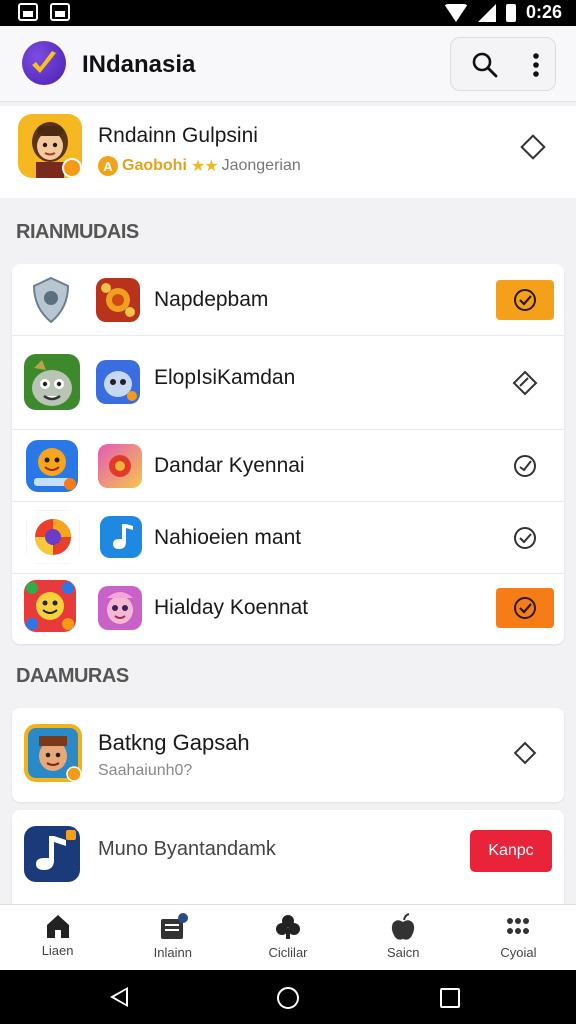 This screenshot has height=1024, width=576. What do you see at coordinates (288, 927) in the screenshot?
I see `clubs-icon` at bounding box center [288, 927].